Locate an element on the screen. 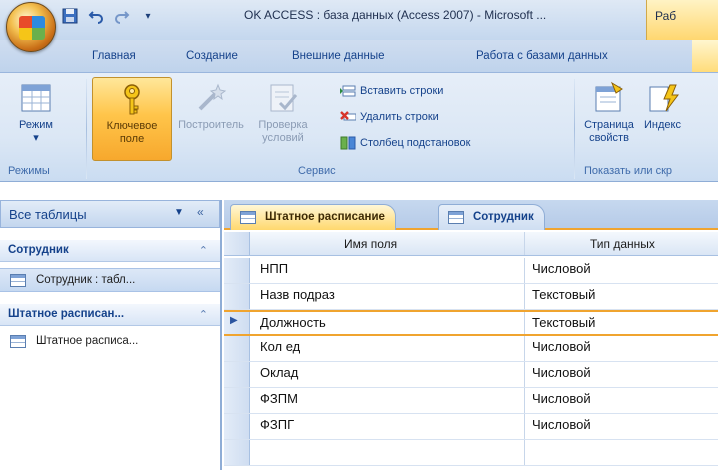 Image resolution: width=718 pixels, height=470 pixels. delete-rows-button: Удалить строки is located at coordinates (389, 117).